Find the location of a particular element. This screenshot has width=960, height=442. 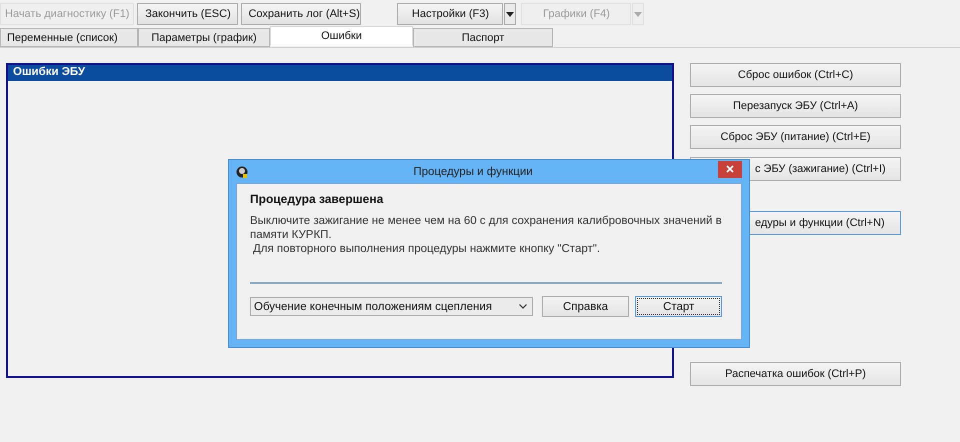

app-icon is located at coordinates (242, 172).